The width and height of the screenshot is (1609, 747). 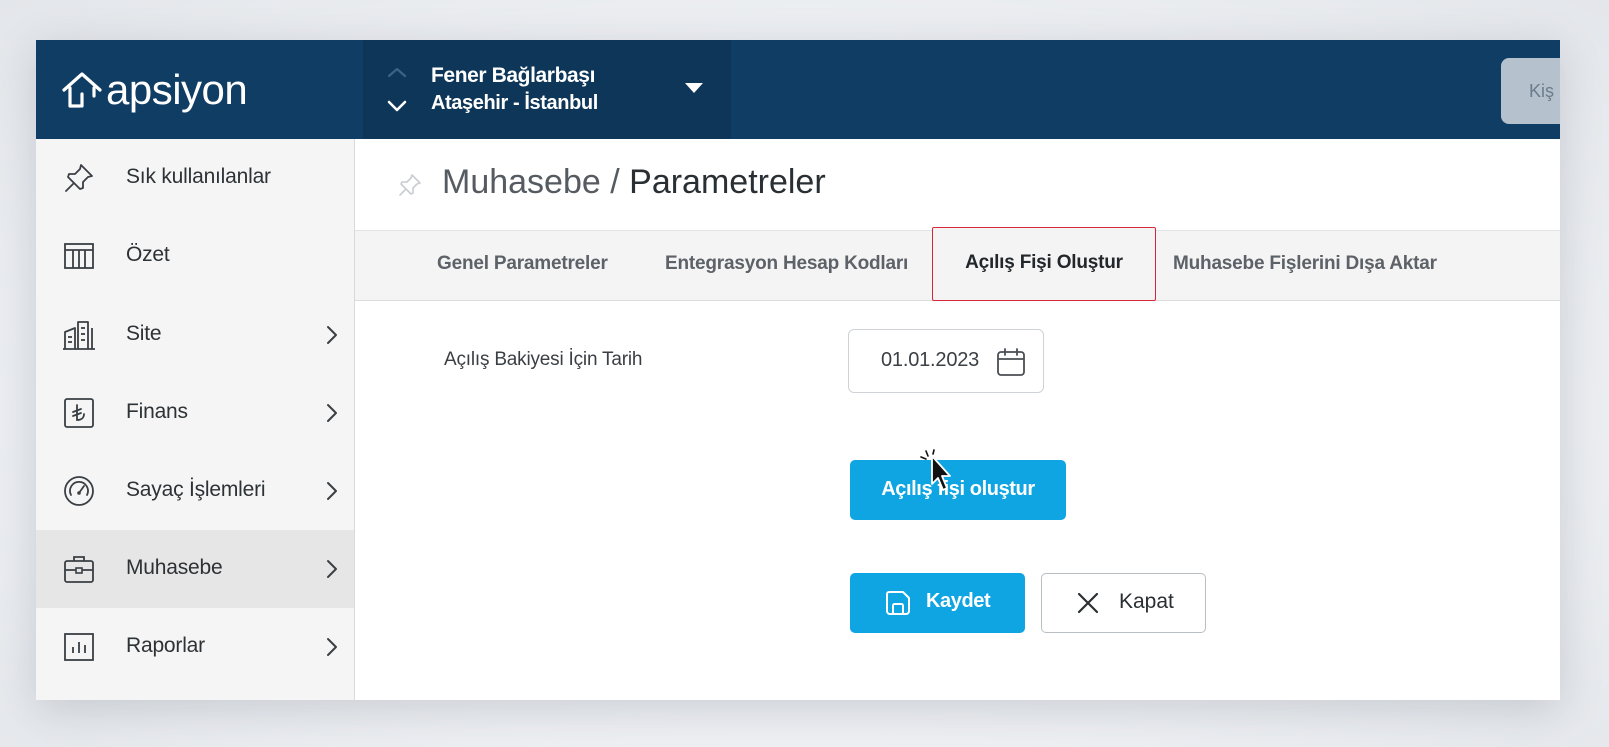 I want to click on page-title: Parametreler, so click(x=727, y=182).